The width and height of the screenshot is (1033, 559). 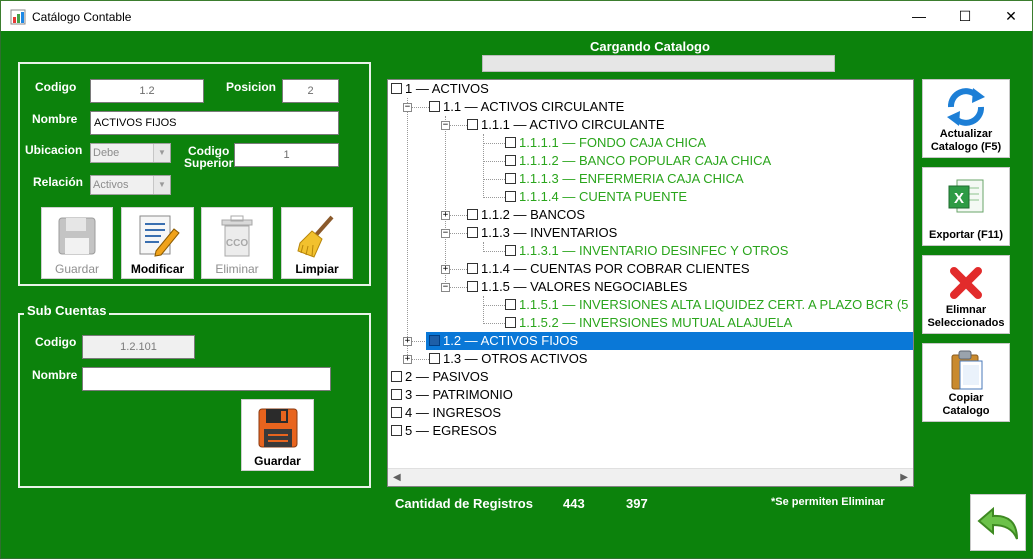 I want to click on copiar-catalogo-button: Copiar Catalogo, so click(x=966, y=382).